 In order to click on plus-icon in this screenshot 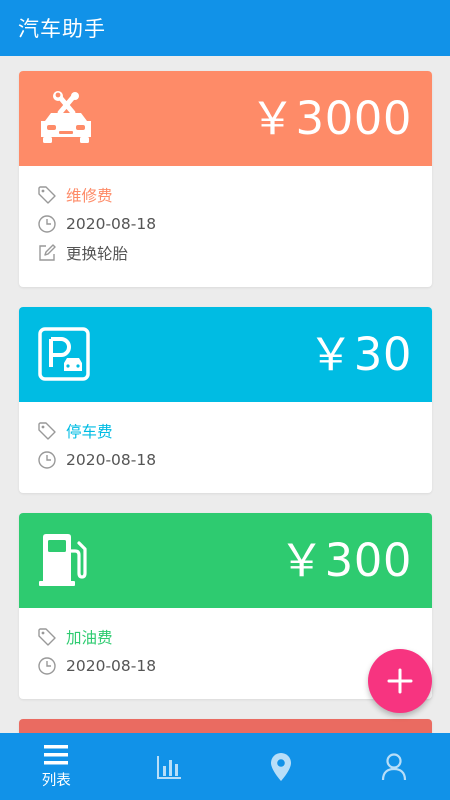, I will do `click(400, 681)`.